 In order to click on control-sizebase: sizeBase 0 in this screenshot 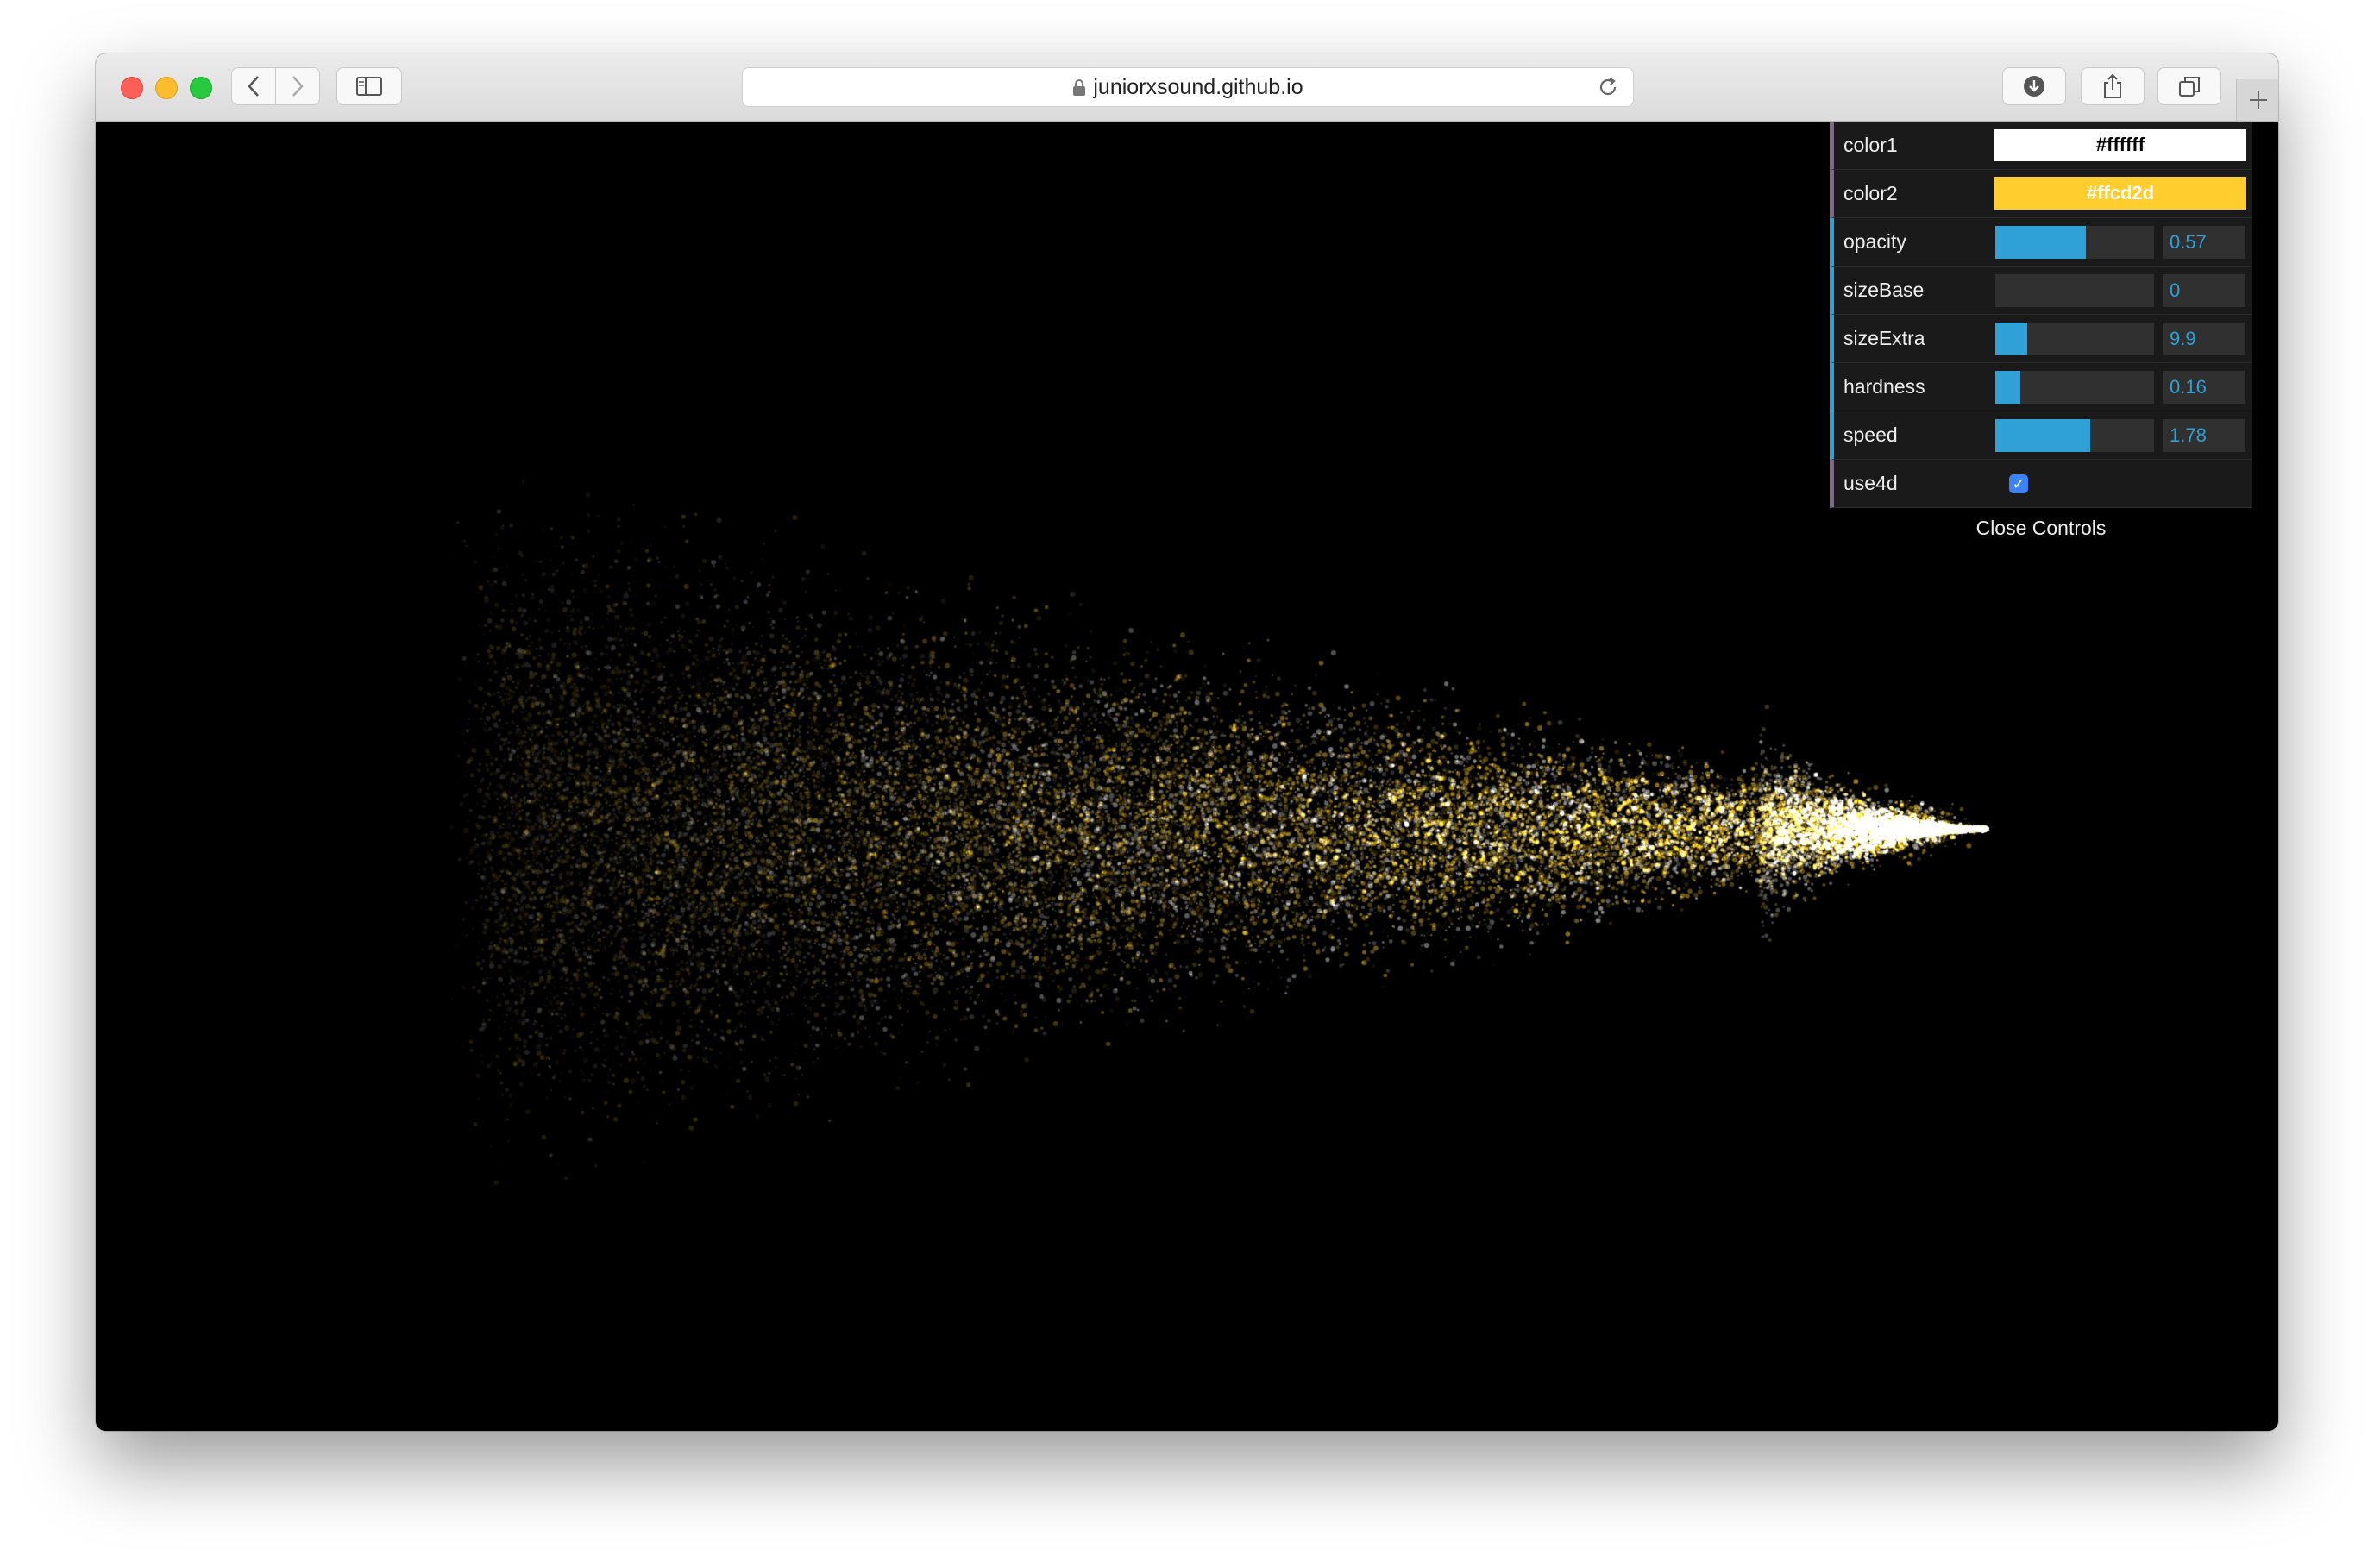, I will do `click(2041, 291)`.